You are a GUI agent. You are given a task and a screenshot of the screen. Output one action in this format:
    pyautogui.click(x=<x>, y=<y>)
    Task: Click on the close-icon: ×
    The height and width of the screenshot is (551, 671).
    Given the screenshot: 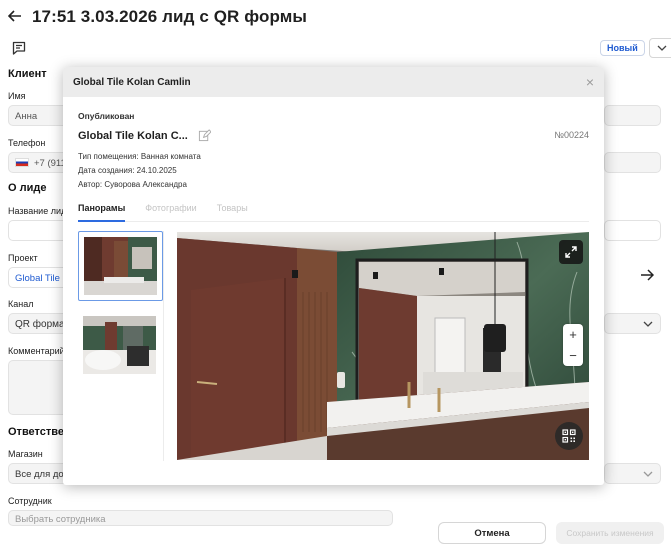 What is the action you would take?
    pyautogui.click(x=590, y=82)
    